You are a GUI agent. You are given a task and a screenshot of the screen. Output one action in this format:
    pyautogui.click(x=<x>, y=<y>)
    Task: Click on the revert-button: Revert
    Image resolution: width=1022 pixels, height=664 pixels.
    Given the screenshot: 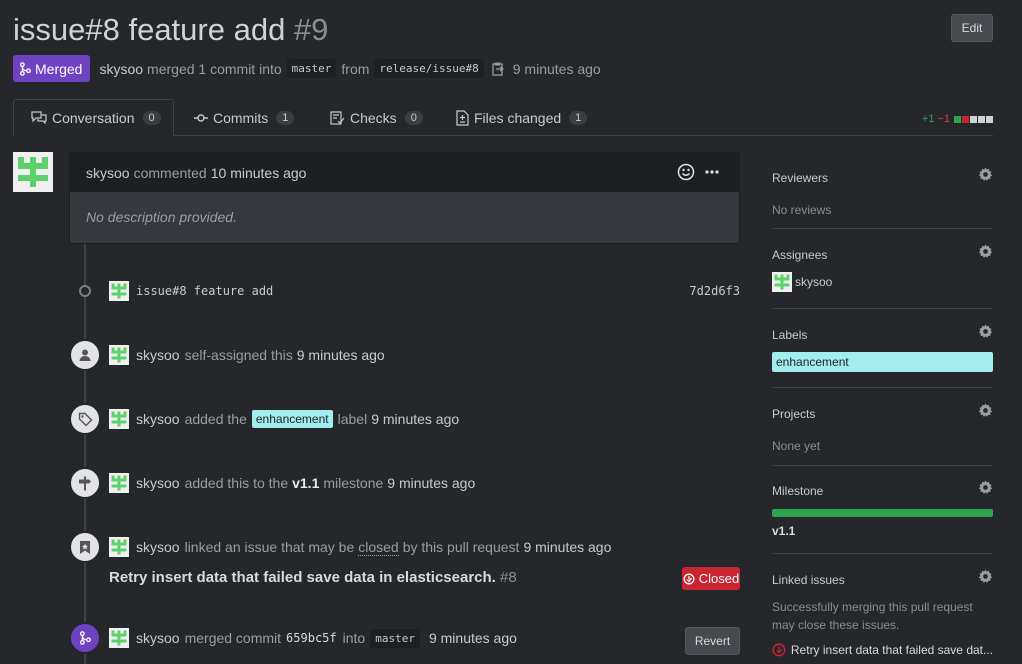 What is the action you would take?
    pyautogui.click(x=712, y=641)
    